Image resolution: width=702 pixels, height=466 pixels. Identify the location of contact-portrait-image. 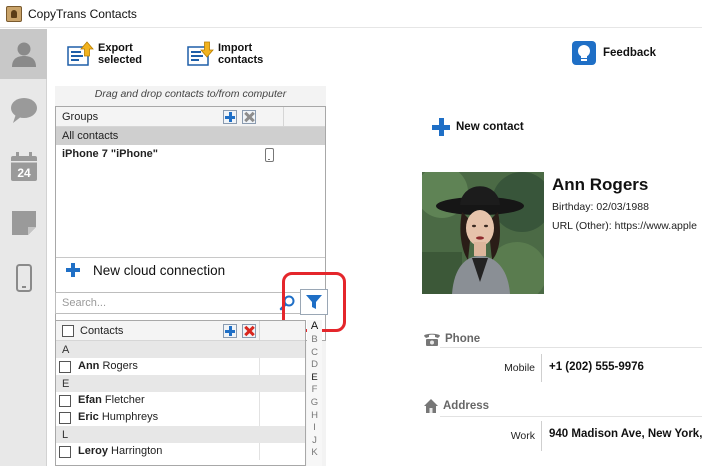
(483, 233).